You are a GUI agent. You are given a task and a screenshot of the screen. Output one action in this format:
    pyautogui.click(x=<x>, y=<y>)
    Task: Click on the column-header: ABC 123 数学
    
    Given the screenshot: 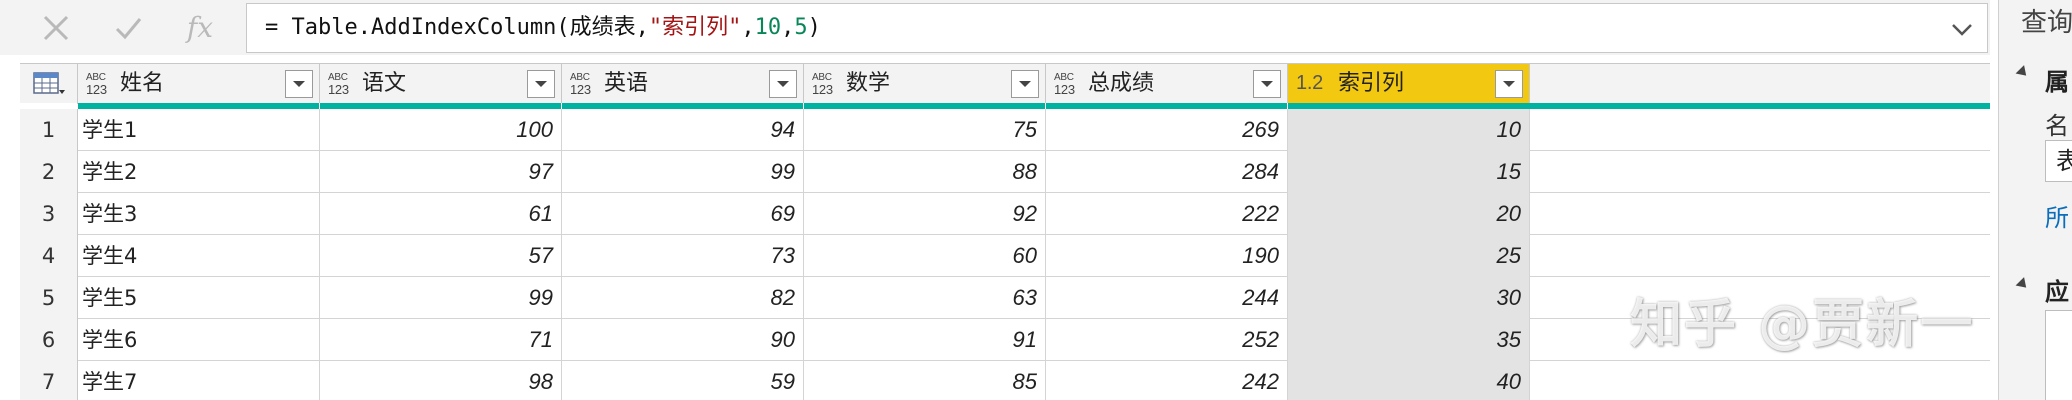 What is the action you would take?
    pyautogui.click(x=925, y=84)
    